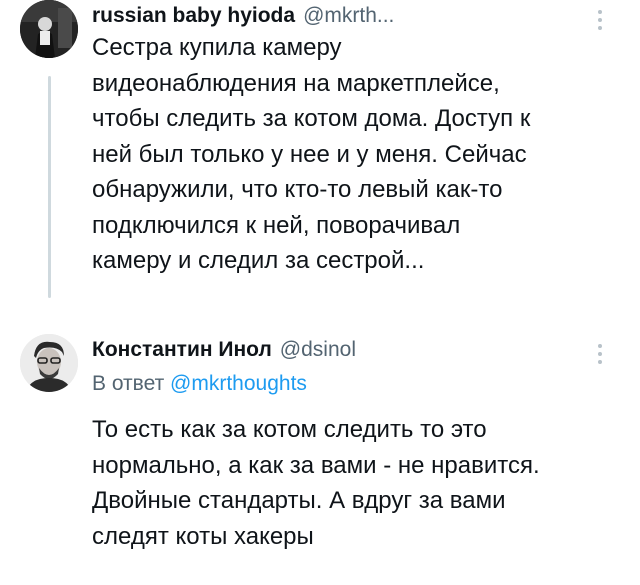  I want to click on tweet-text-line: следят коты хакеры, so click(203, 536).